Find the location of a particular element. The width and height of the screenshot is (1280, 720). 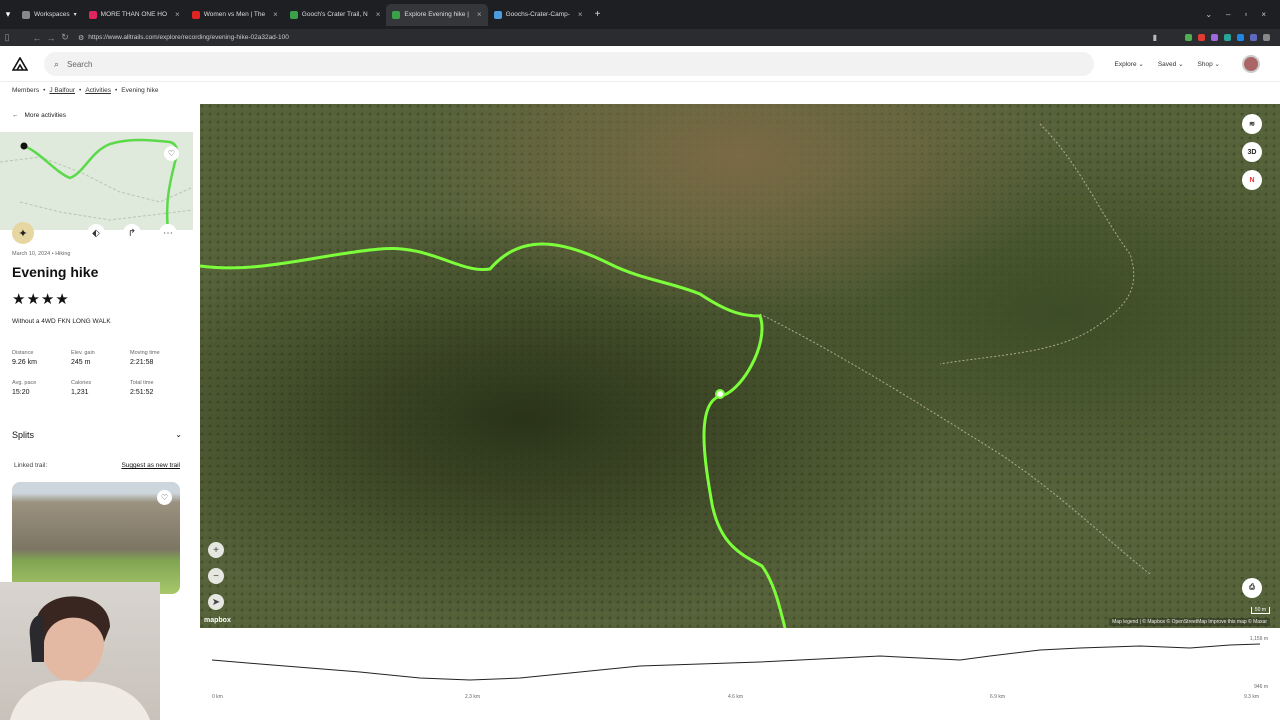

youtube-icon is located at coordinates (92, 14).